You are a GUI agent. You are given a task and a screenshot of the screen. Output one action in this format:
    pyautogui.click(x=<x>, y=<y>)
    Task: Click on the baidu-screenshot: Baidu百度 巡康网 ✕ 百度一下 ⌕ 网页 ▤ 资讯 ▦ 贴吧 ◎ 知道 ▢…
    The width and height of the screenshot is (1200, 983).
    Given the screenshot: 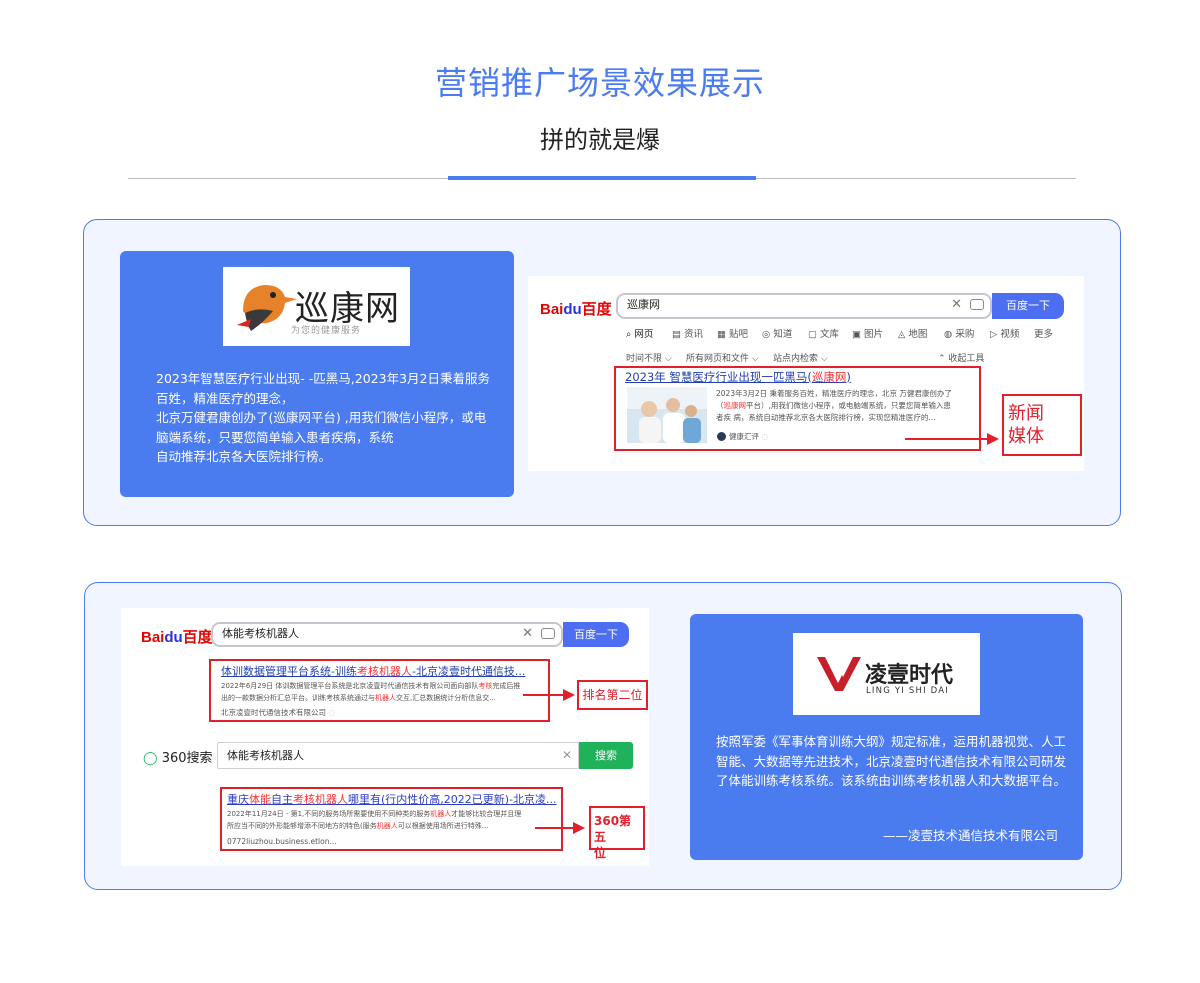 What is the action you would take?
    pyautogui.click(x=806, y=373)
    